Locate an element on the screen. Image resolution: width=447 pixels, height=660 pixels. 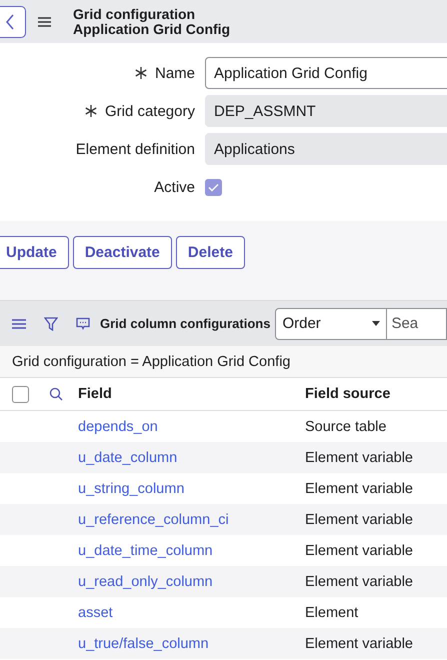
field-link: u_date_time_column is located at coordinates (191, 550).